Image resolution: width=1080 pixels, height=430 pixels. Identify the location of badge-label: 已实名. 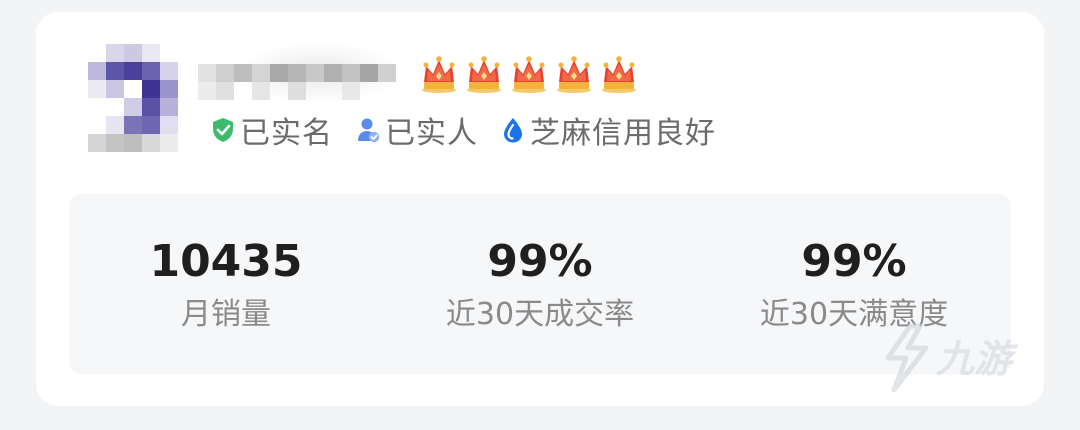
(286, 133).